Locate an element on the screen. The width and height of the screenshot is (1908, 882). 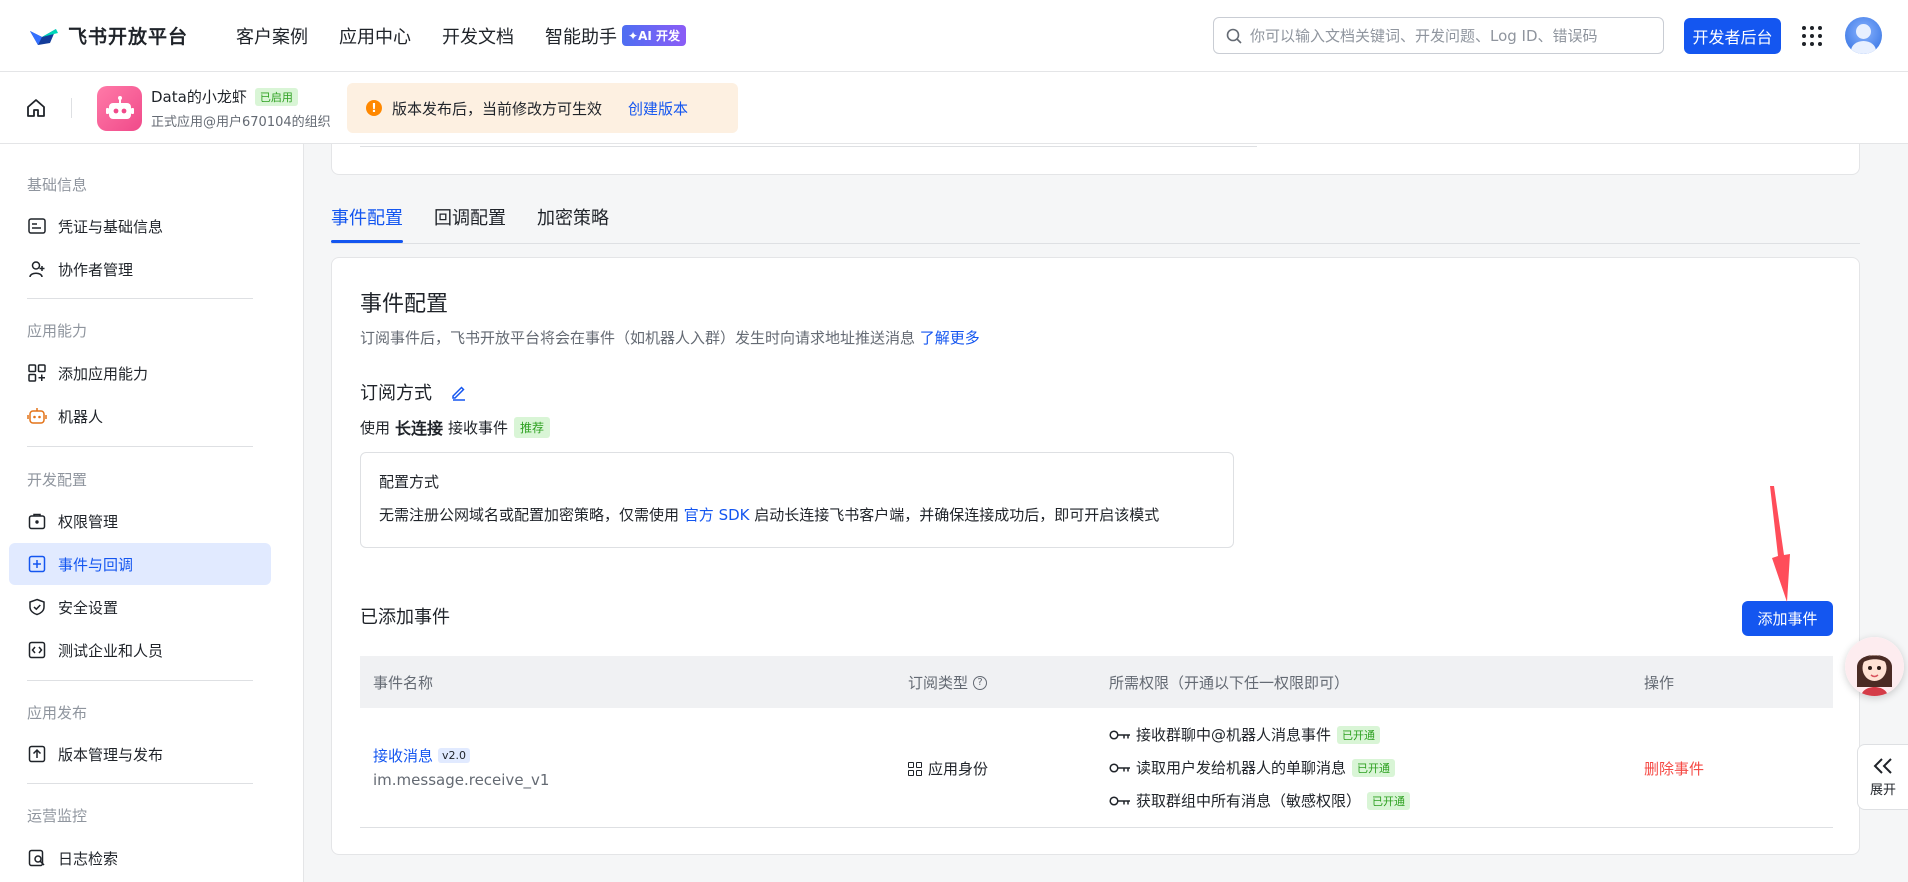
nav-customer-cases: 客户案例 is located at coordinates (272, 36).